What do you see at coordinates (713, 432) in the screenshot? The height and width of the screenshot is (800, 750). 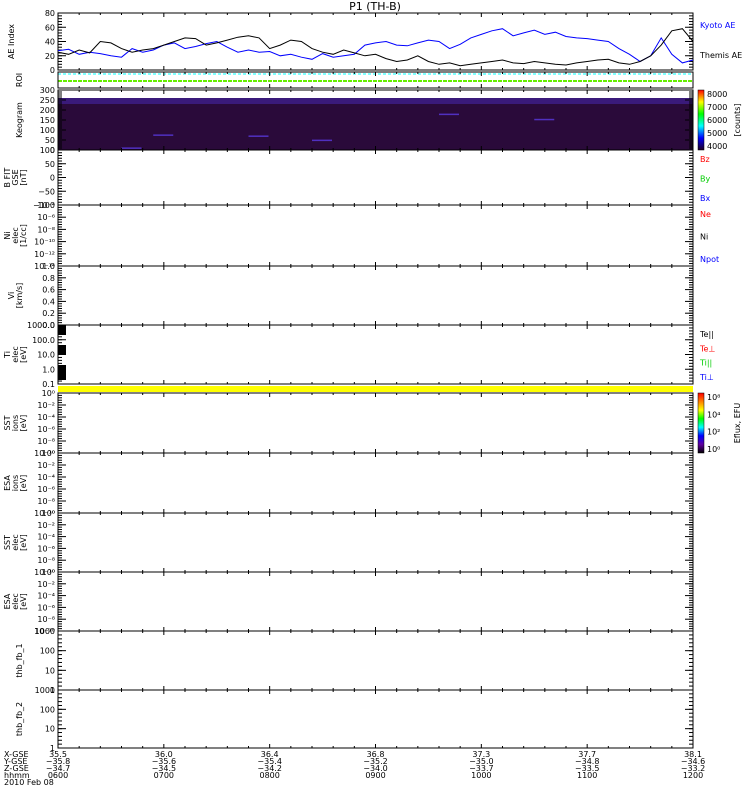 I see `sst-ion-colorbar-tick: 10²` at bounding box center [713, 432].